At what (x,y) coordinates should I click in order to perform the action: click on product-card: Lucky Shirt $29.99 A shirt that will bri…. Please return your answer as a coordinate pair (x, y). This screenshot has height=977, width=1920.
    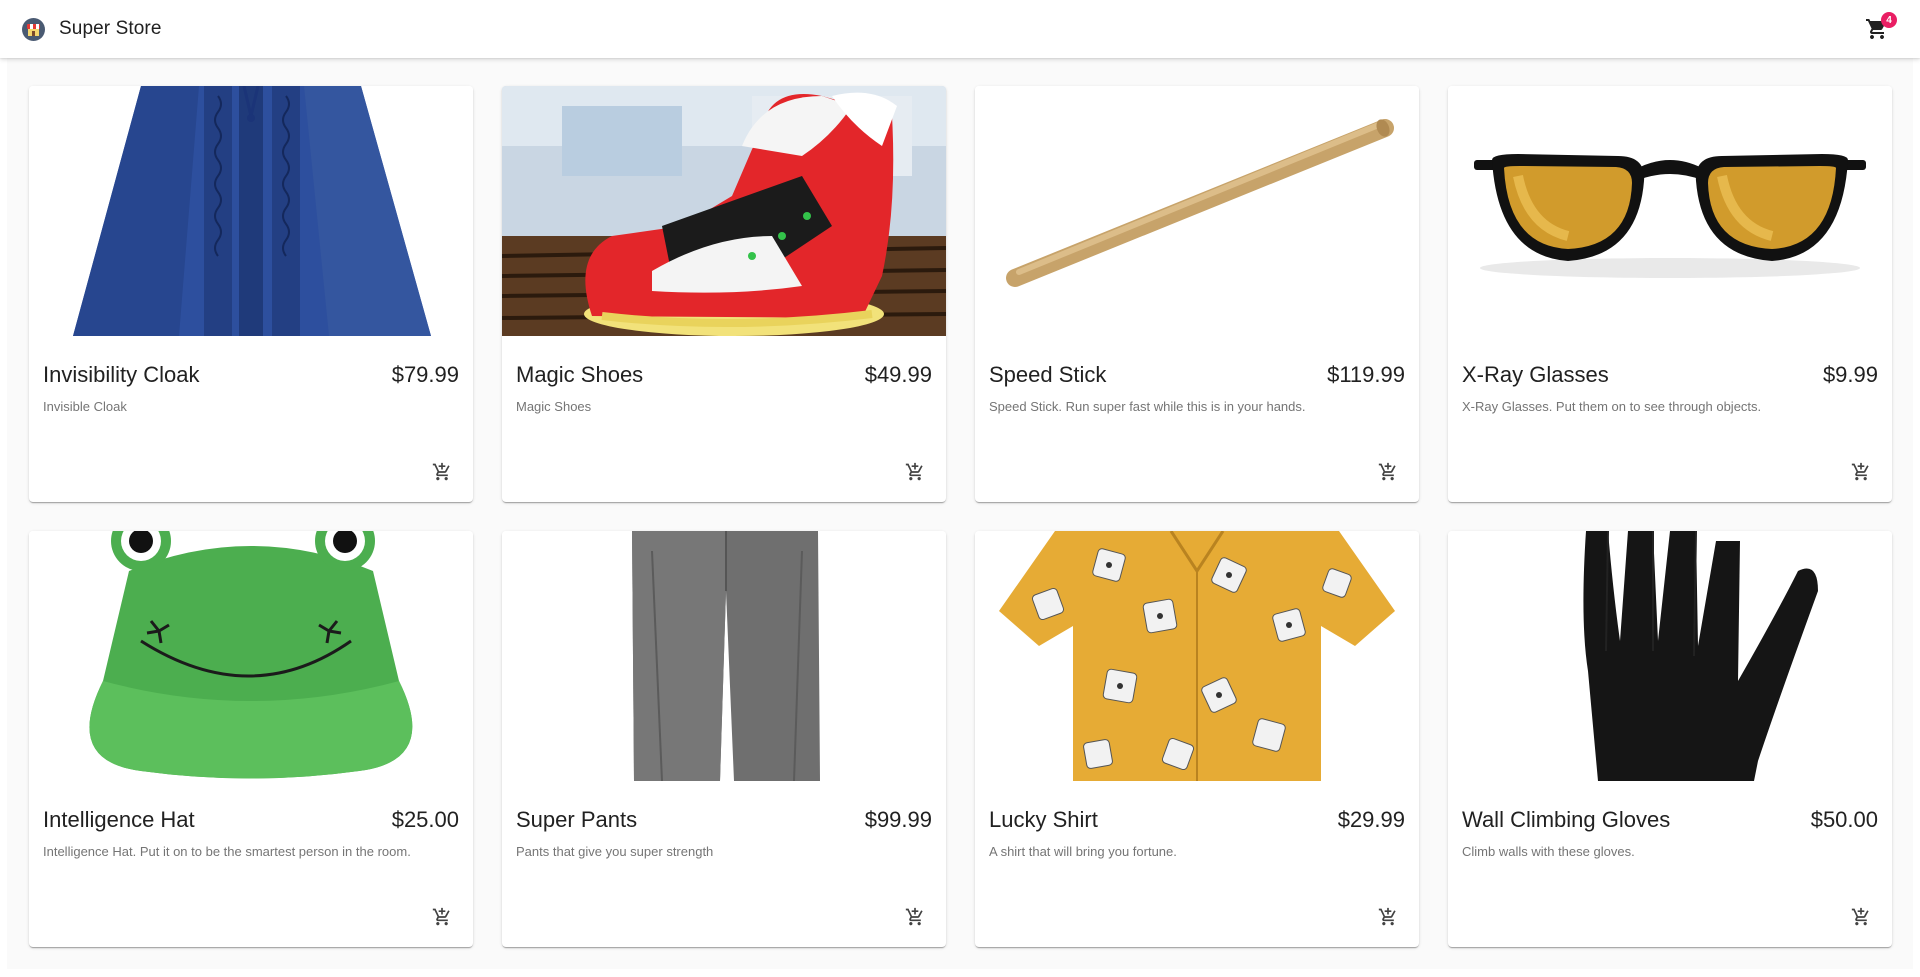
    Looking at the image, I should click on (1197, 739).